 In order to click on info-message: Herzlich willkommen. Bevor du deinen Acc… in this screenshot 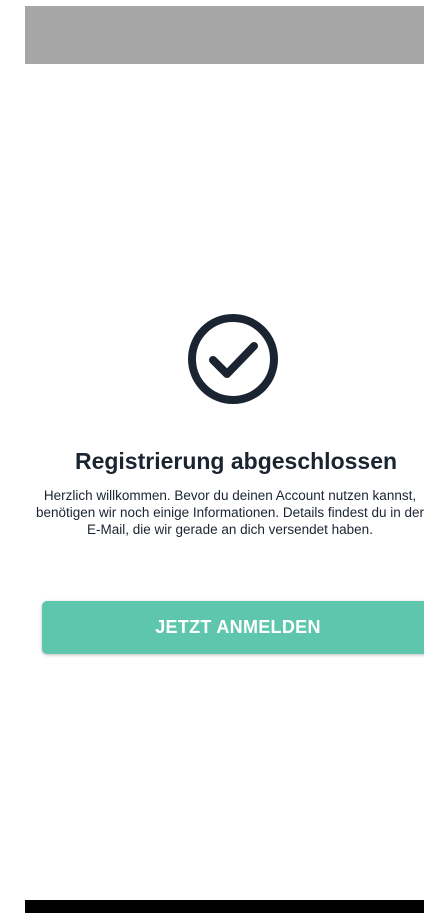, I will do `click(230, 512)`.